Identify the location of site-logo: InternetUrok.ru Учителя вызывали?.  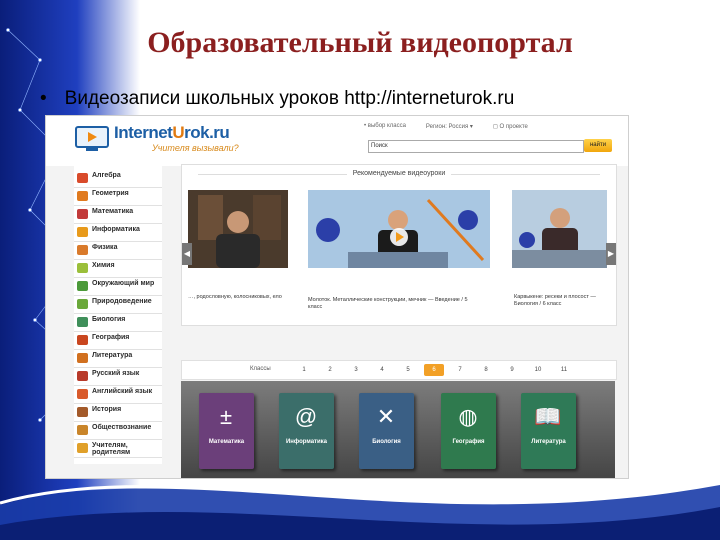
(164, 141).